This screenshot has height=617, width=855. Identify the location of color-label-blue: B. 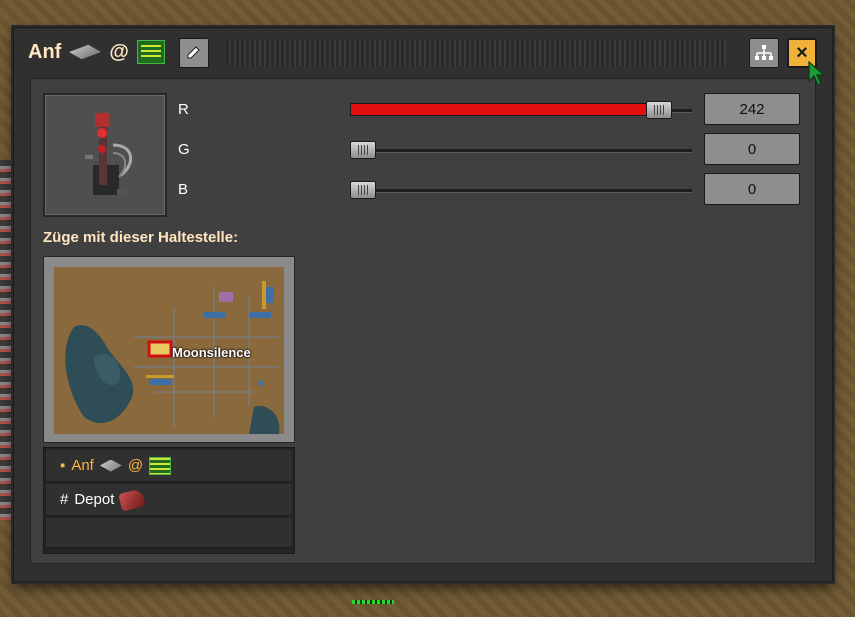
(183, 189).